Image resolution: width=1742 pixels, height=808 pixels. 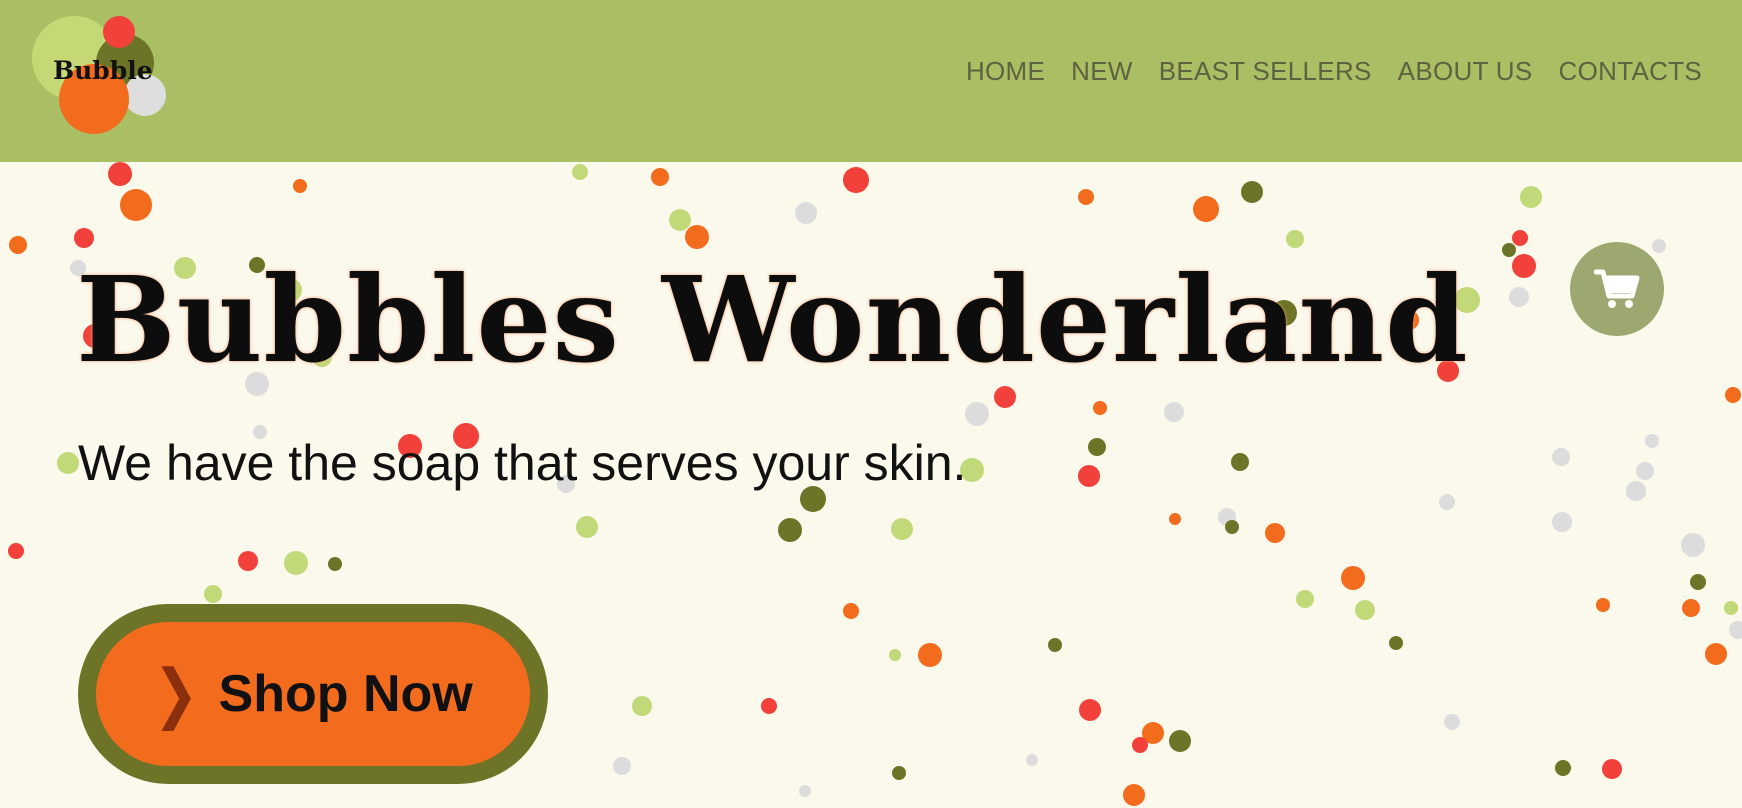 What do you see at coordinates (103, 70) in the screenshot?
I see `logo-text: Bubble` at bounding box center [103, 70].